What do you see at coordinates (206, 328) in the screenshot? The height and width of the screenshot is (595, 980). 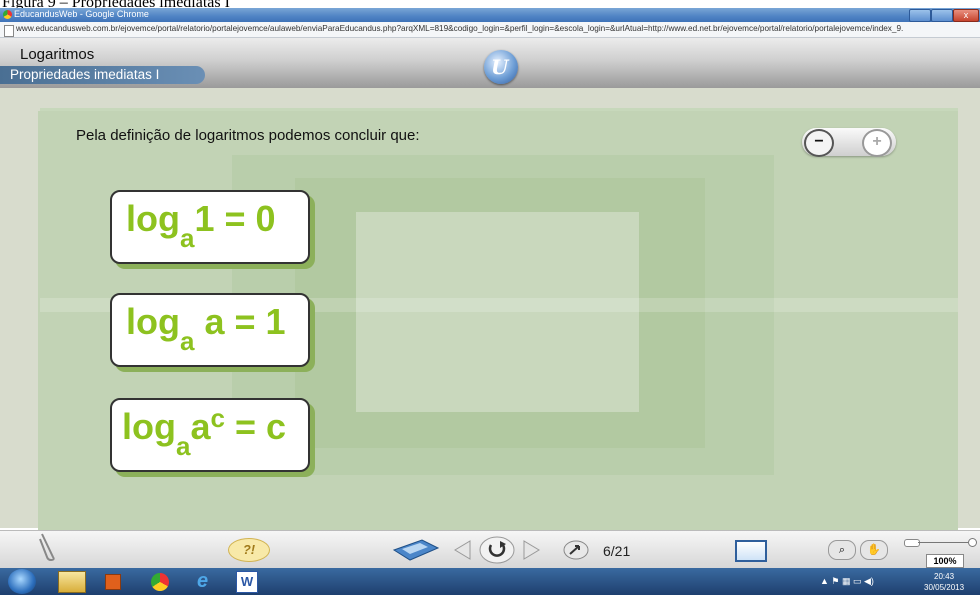 I see `formula: loga a = 1` at bounding box center [206, 328].